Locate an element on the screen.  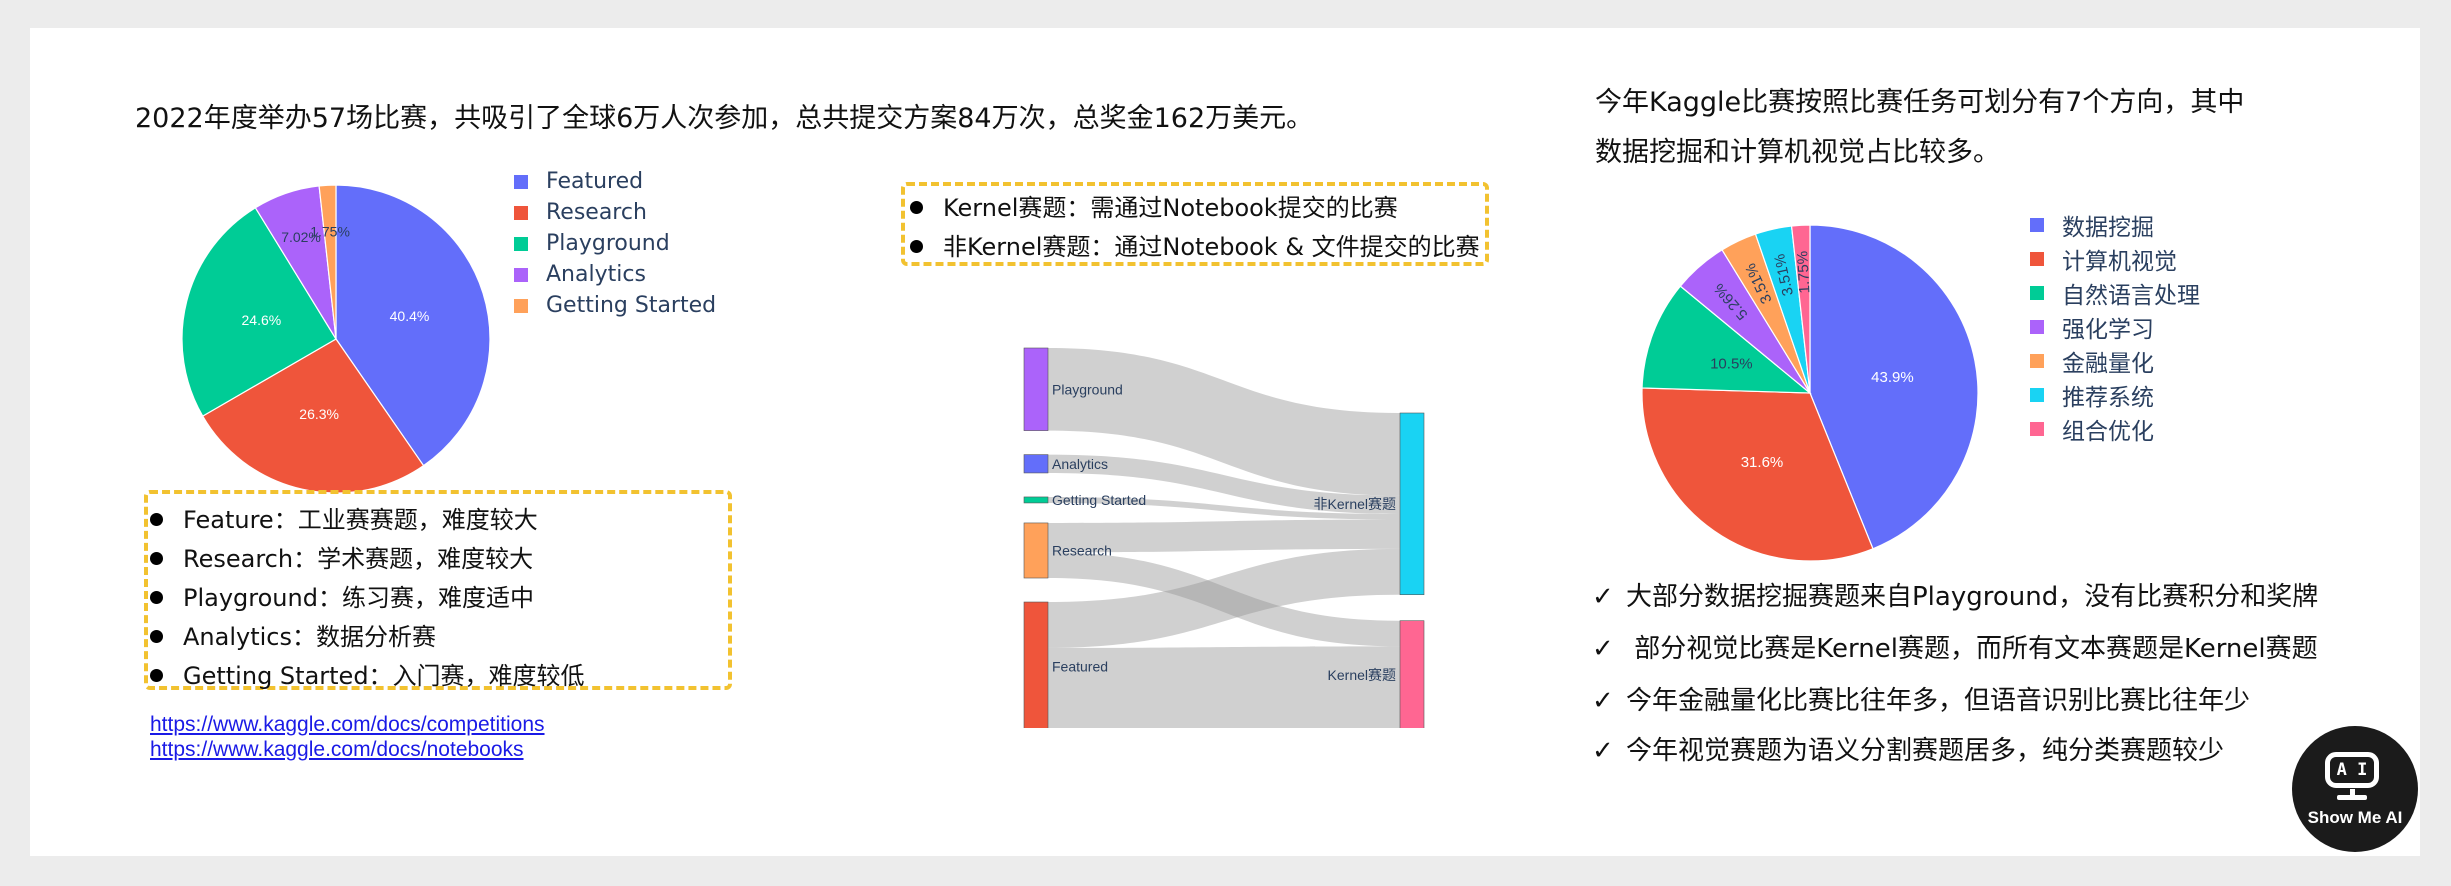
bullet-label: Research： is located at coordinates (250, 559).